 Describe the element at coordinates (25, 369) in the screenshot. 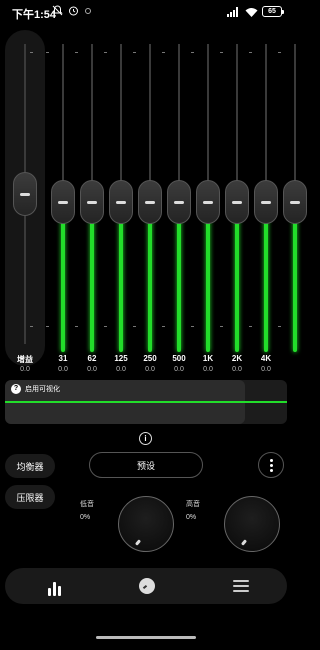

I see `gain-value: 0.0` at that location.